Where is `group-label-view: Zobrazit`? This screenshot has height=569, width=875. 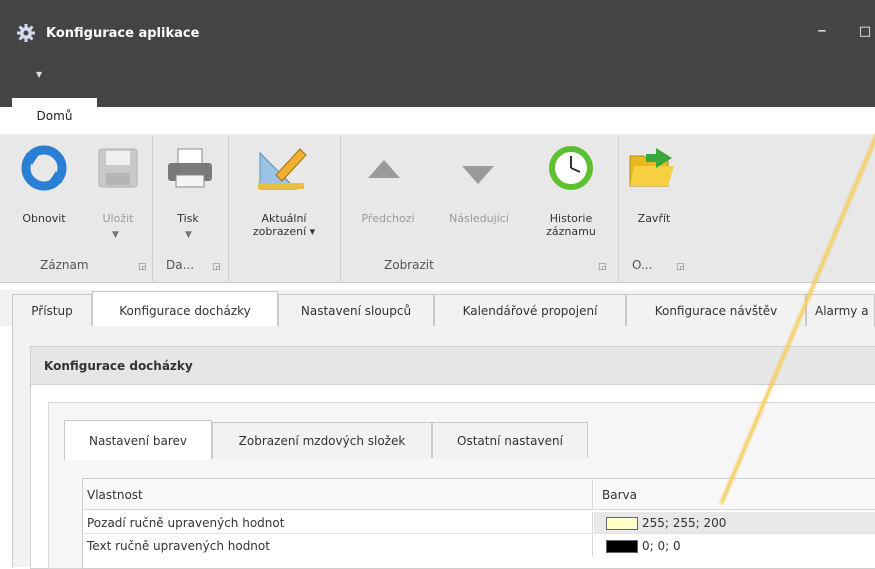 group-label-view: Zobrazit is located at coordinates (409, 265).